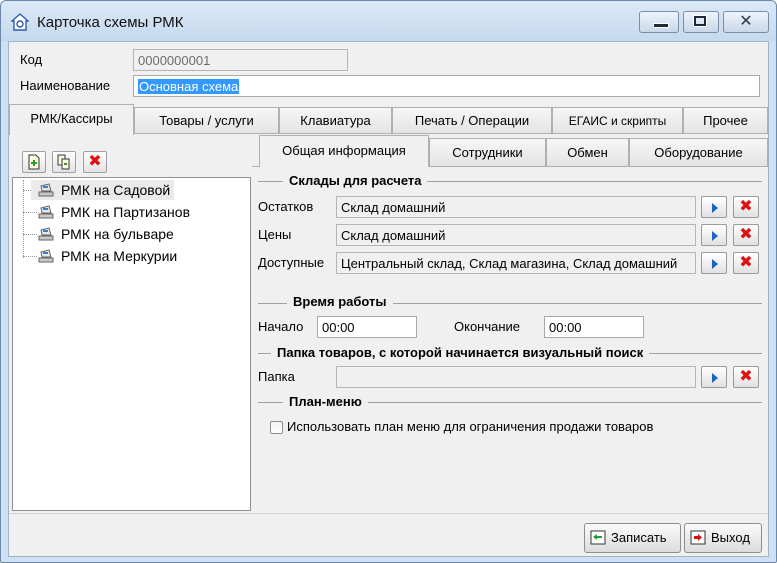  What do you see at coordinates (276, 376) in the screenshot?
I see `folder-label: Папка` at bounding box center [276, 376].